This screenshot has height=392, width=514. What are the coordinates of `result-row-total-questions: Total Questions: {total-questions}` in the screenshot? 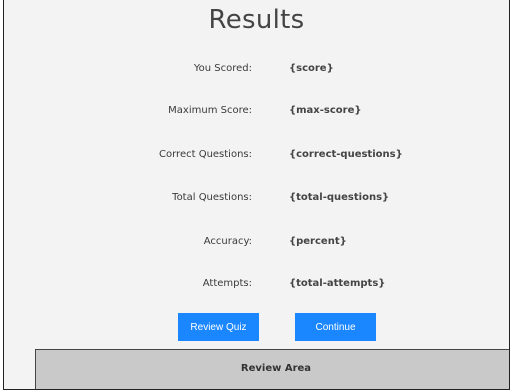 It's located at (256, 202).